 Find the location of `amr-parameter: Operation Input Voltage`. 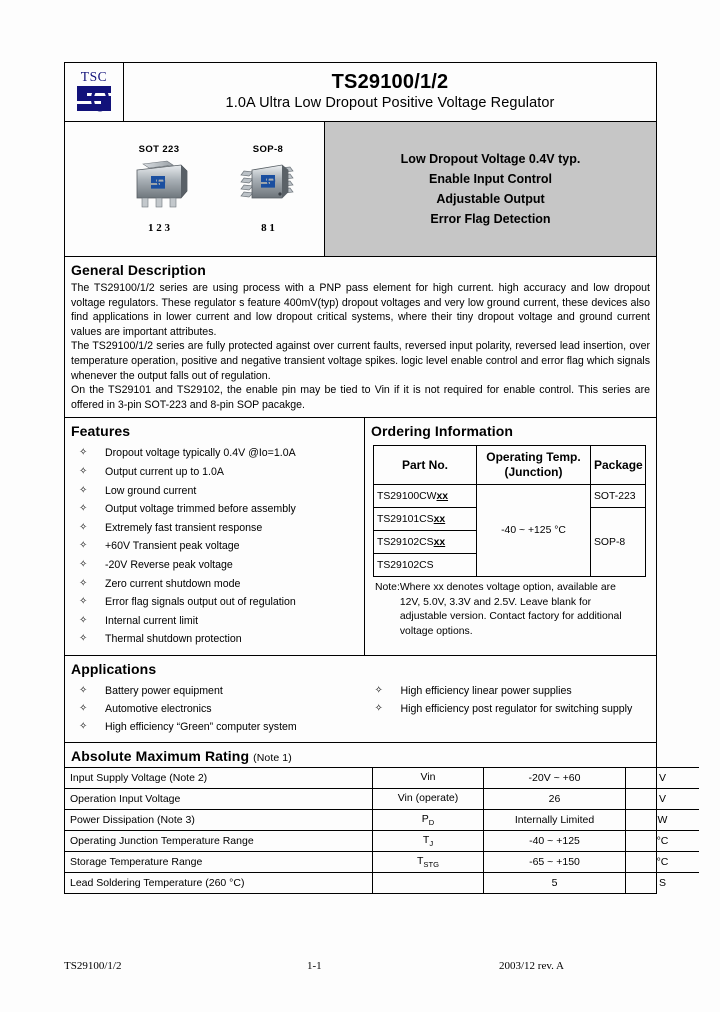

amr-parameter: Operation Input Voltage is located at coordinates (219, 798).